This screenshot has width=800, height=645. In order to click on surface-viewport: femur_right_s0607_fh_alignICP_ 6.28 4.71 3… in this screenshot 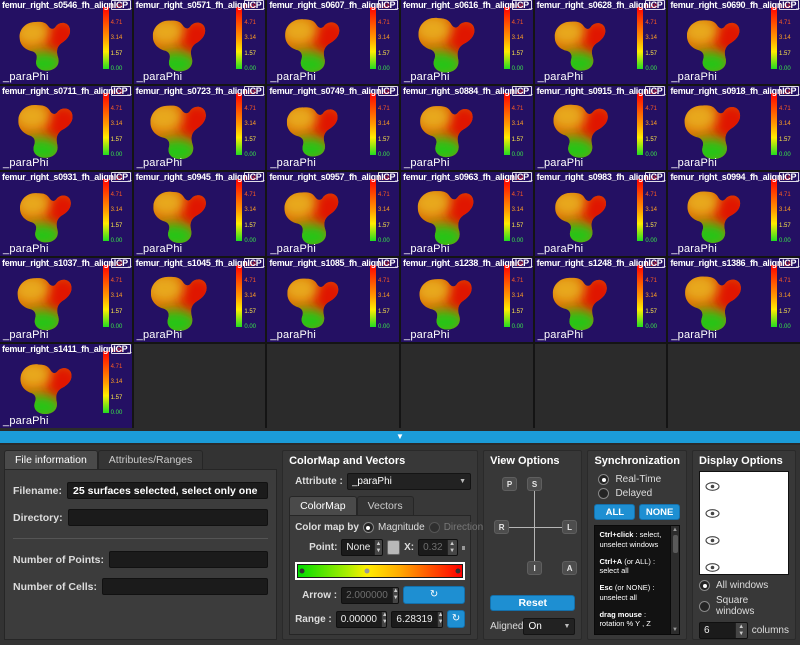, I will do `click(333, 42)`.